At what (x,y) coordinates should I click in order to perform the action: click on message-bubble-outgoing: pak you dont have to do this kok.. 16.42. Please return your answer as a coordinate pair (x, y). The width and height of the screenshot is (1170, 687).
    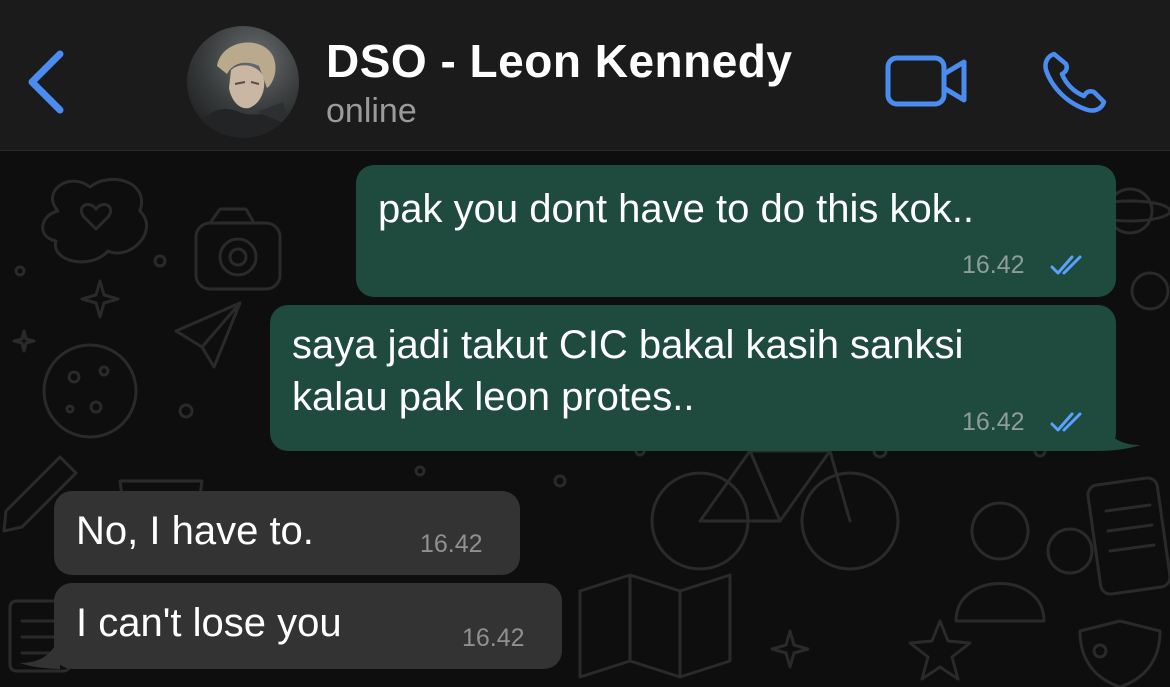
    Looking at the image, I should click on (736, 231).